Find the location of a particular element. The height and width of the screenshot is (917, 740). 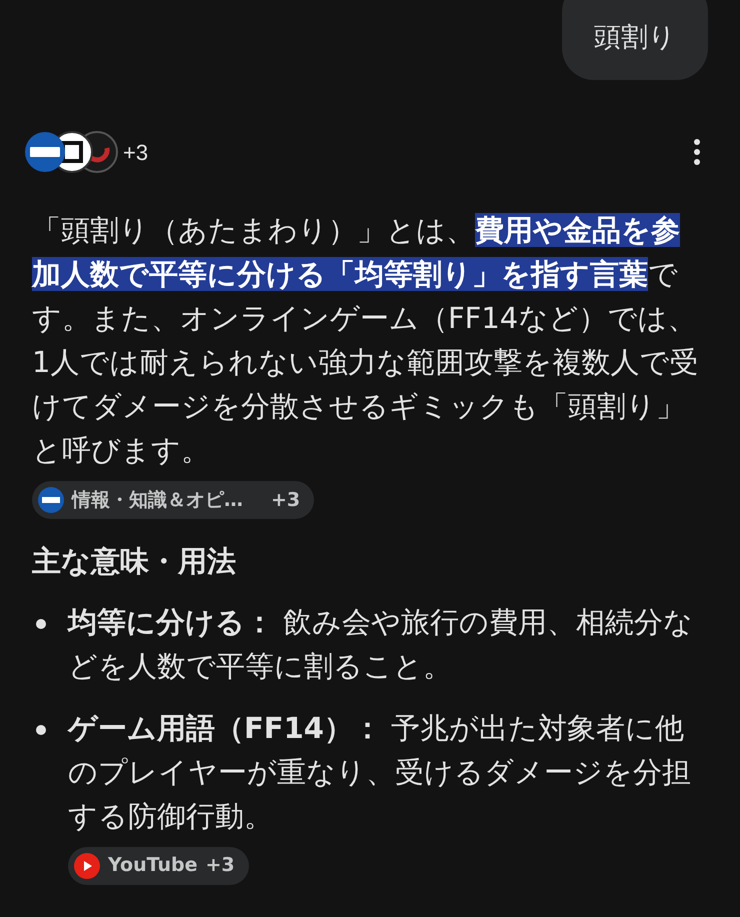

citation-chip: 情報・知識＆オピ… +3 is located at coordinates (173, 500).